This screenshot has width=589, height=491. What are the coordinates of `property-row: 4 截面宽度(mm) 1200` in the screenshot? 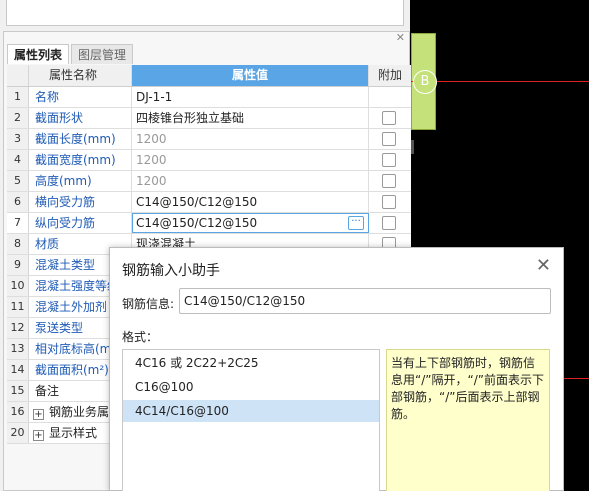 It's located at (209, 160).